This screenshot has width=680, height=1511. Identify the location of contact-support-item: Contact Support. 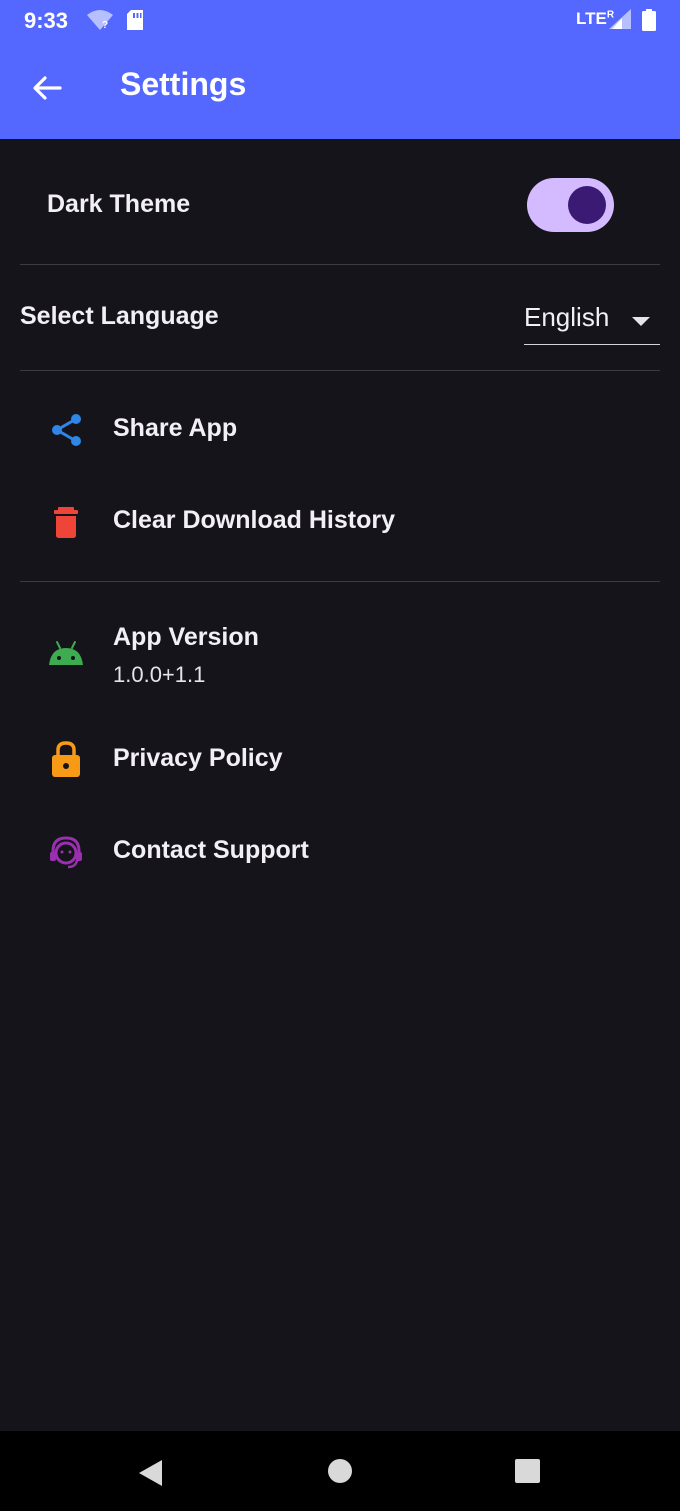
(340, 852).